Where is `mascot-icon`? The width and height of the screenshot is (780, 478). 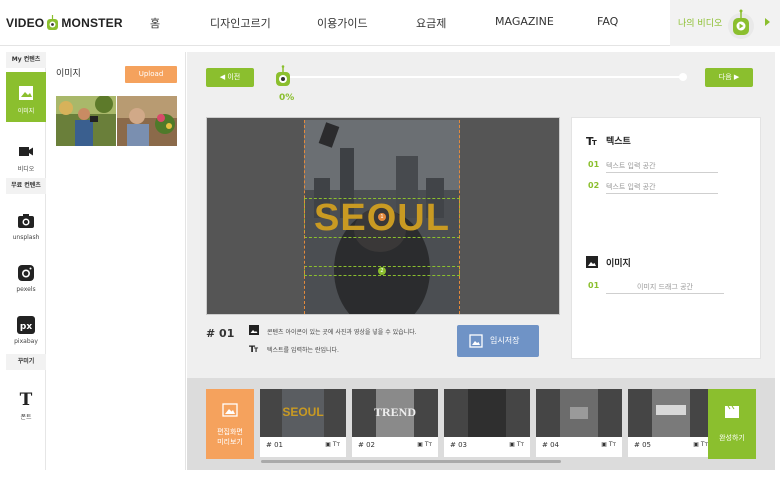 mascot-icon is located at coordinates (53, 22).